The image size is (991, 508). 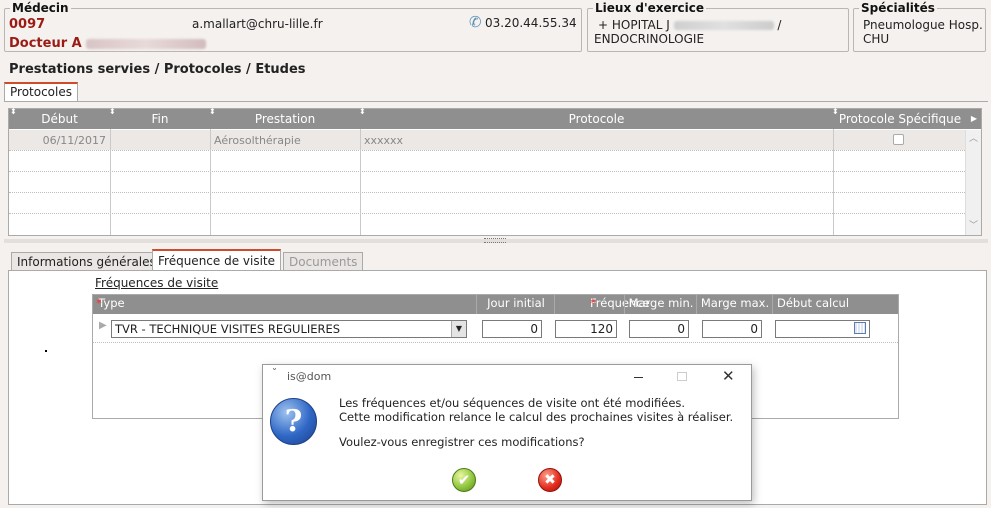 I want to click on specialites-panel: Spécialités Pneumologue Hosp. CHU, so click(x=919, y=26).